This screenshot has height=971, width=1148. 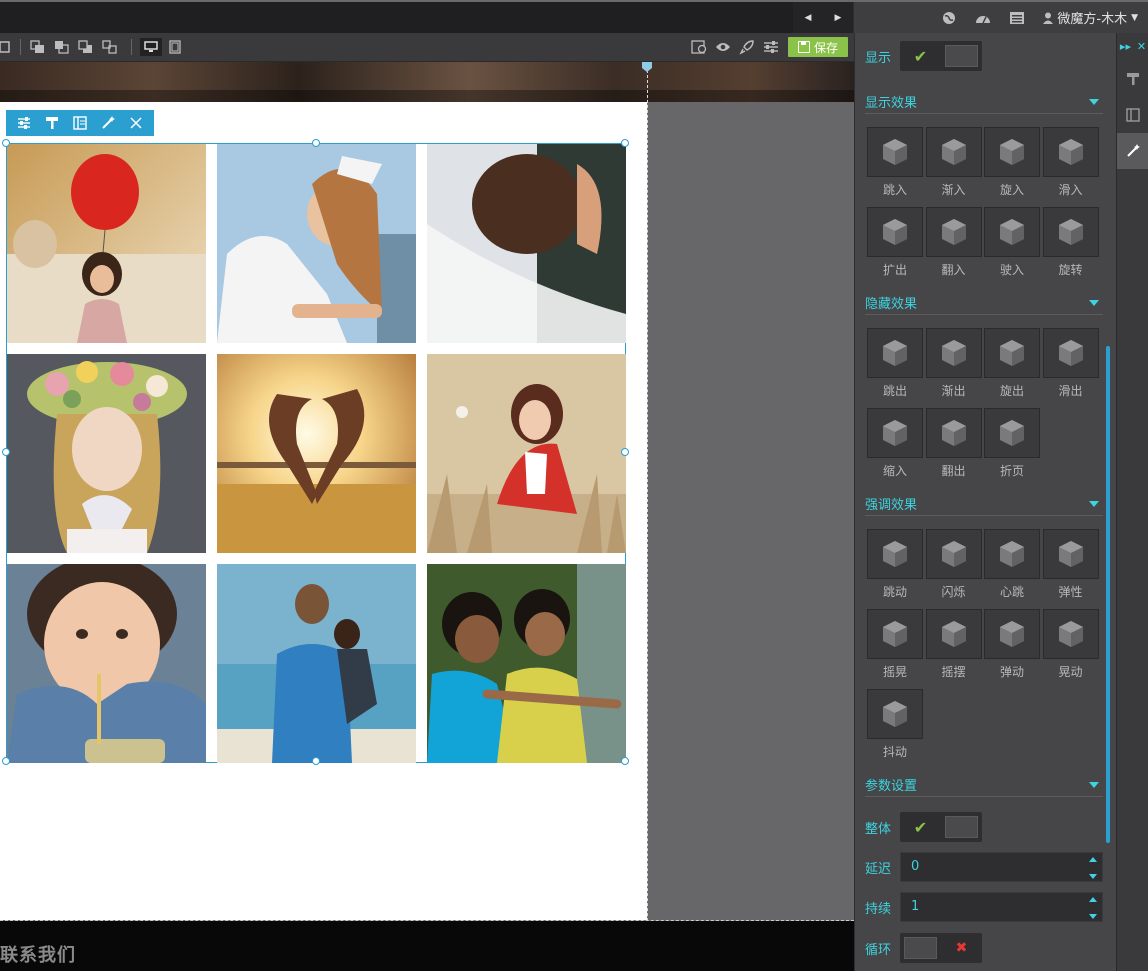 What do you see at coordinates (949, 18) in the screenshot?
I see `globe-icon` at bounding box center [949, 18].